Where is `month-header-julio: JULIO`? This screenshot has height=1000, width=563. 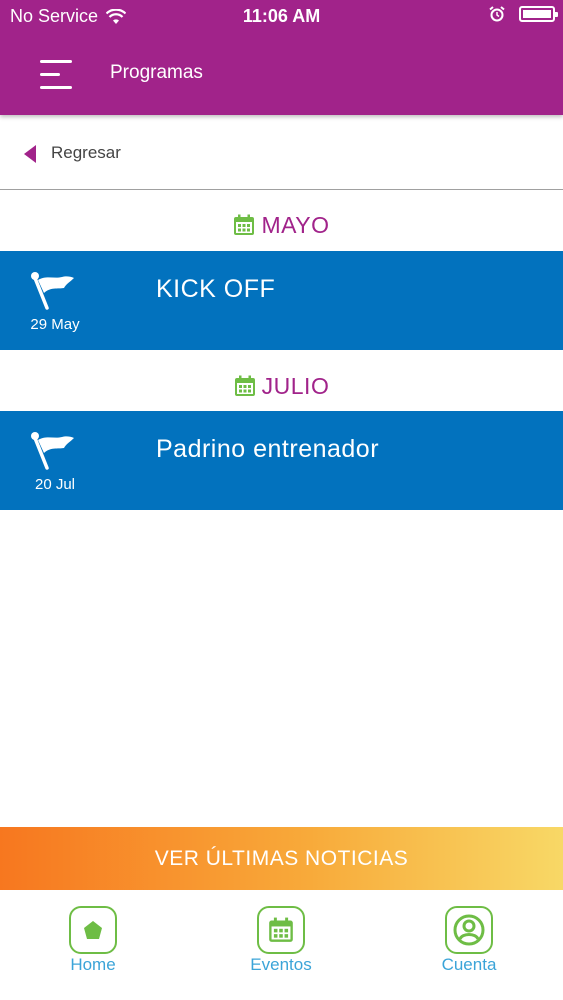 month-header-julio: JULIO is located at coordinates (281, 386).